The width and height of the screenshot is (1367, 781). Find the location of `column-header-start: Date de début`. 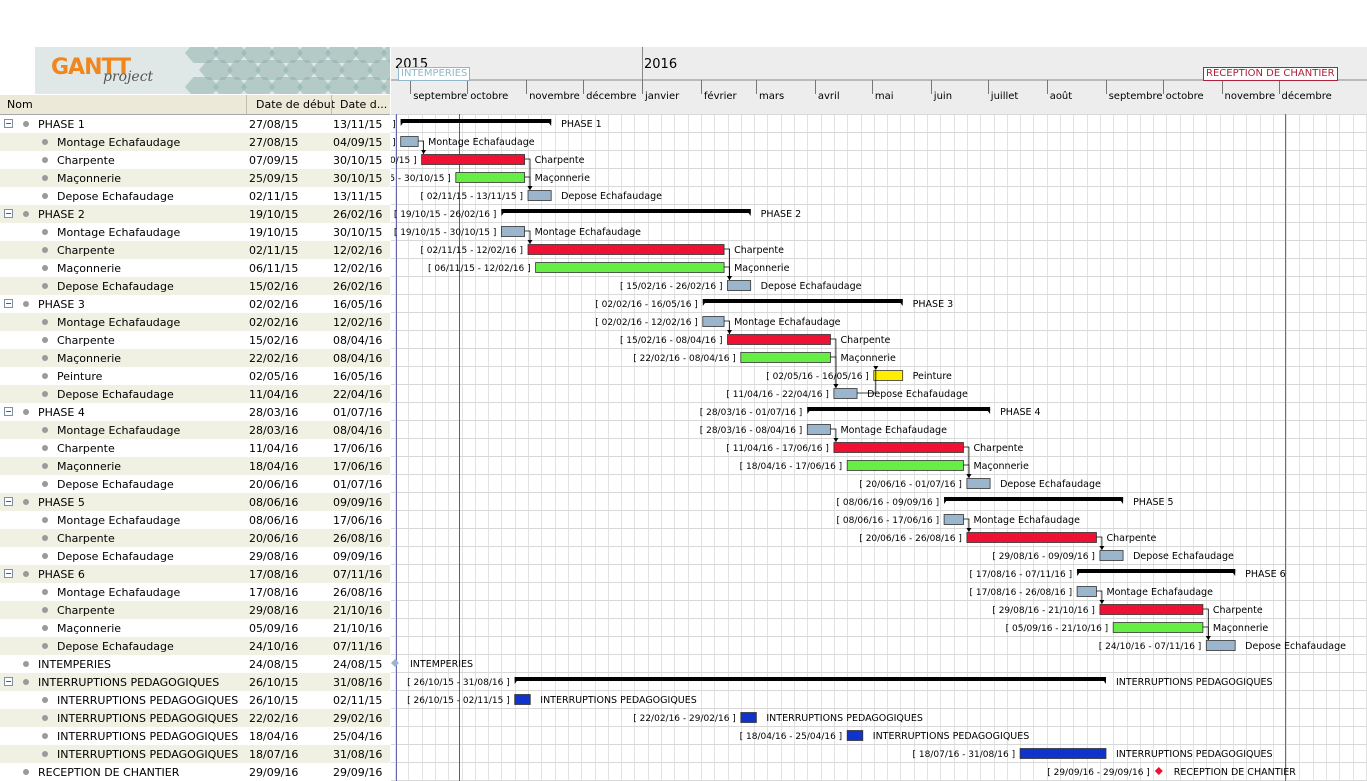

column-header-start: Date de début is located at coordinates (295, 104).